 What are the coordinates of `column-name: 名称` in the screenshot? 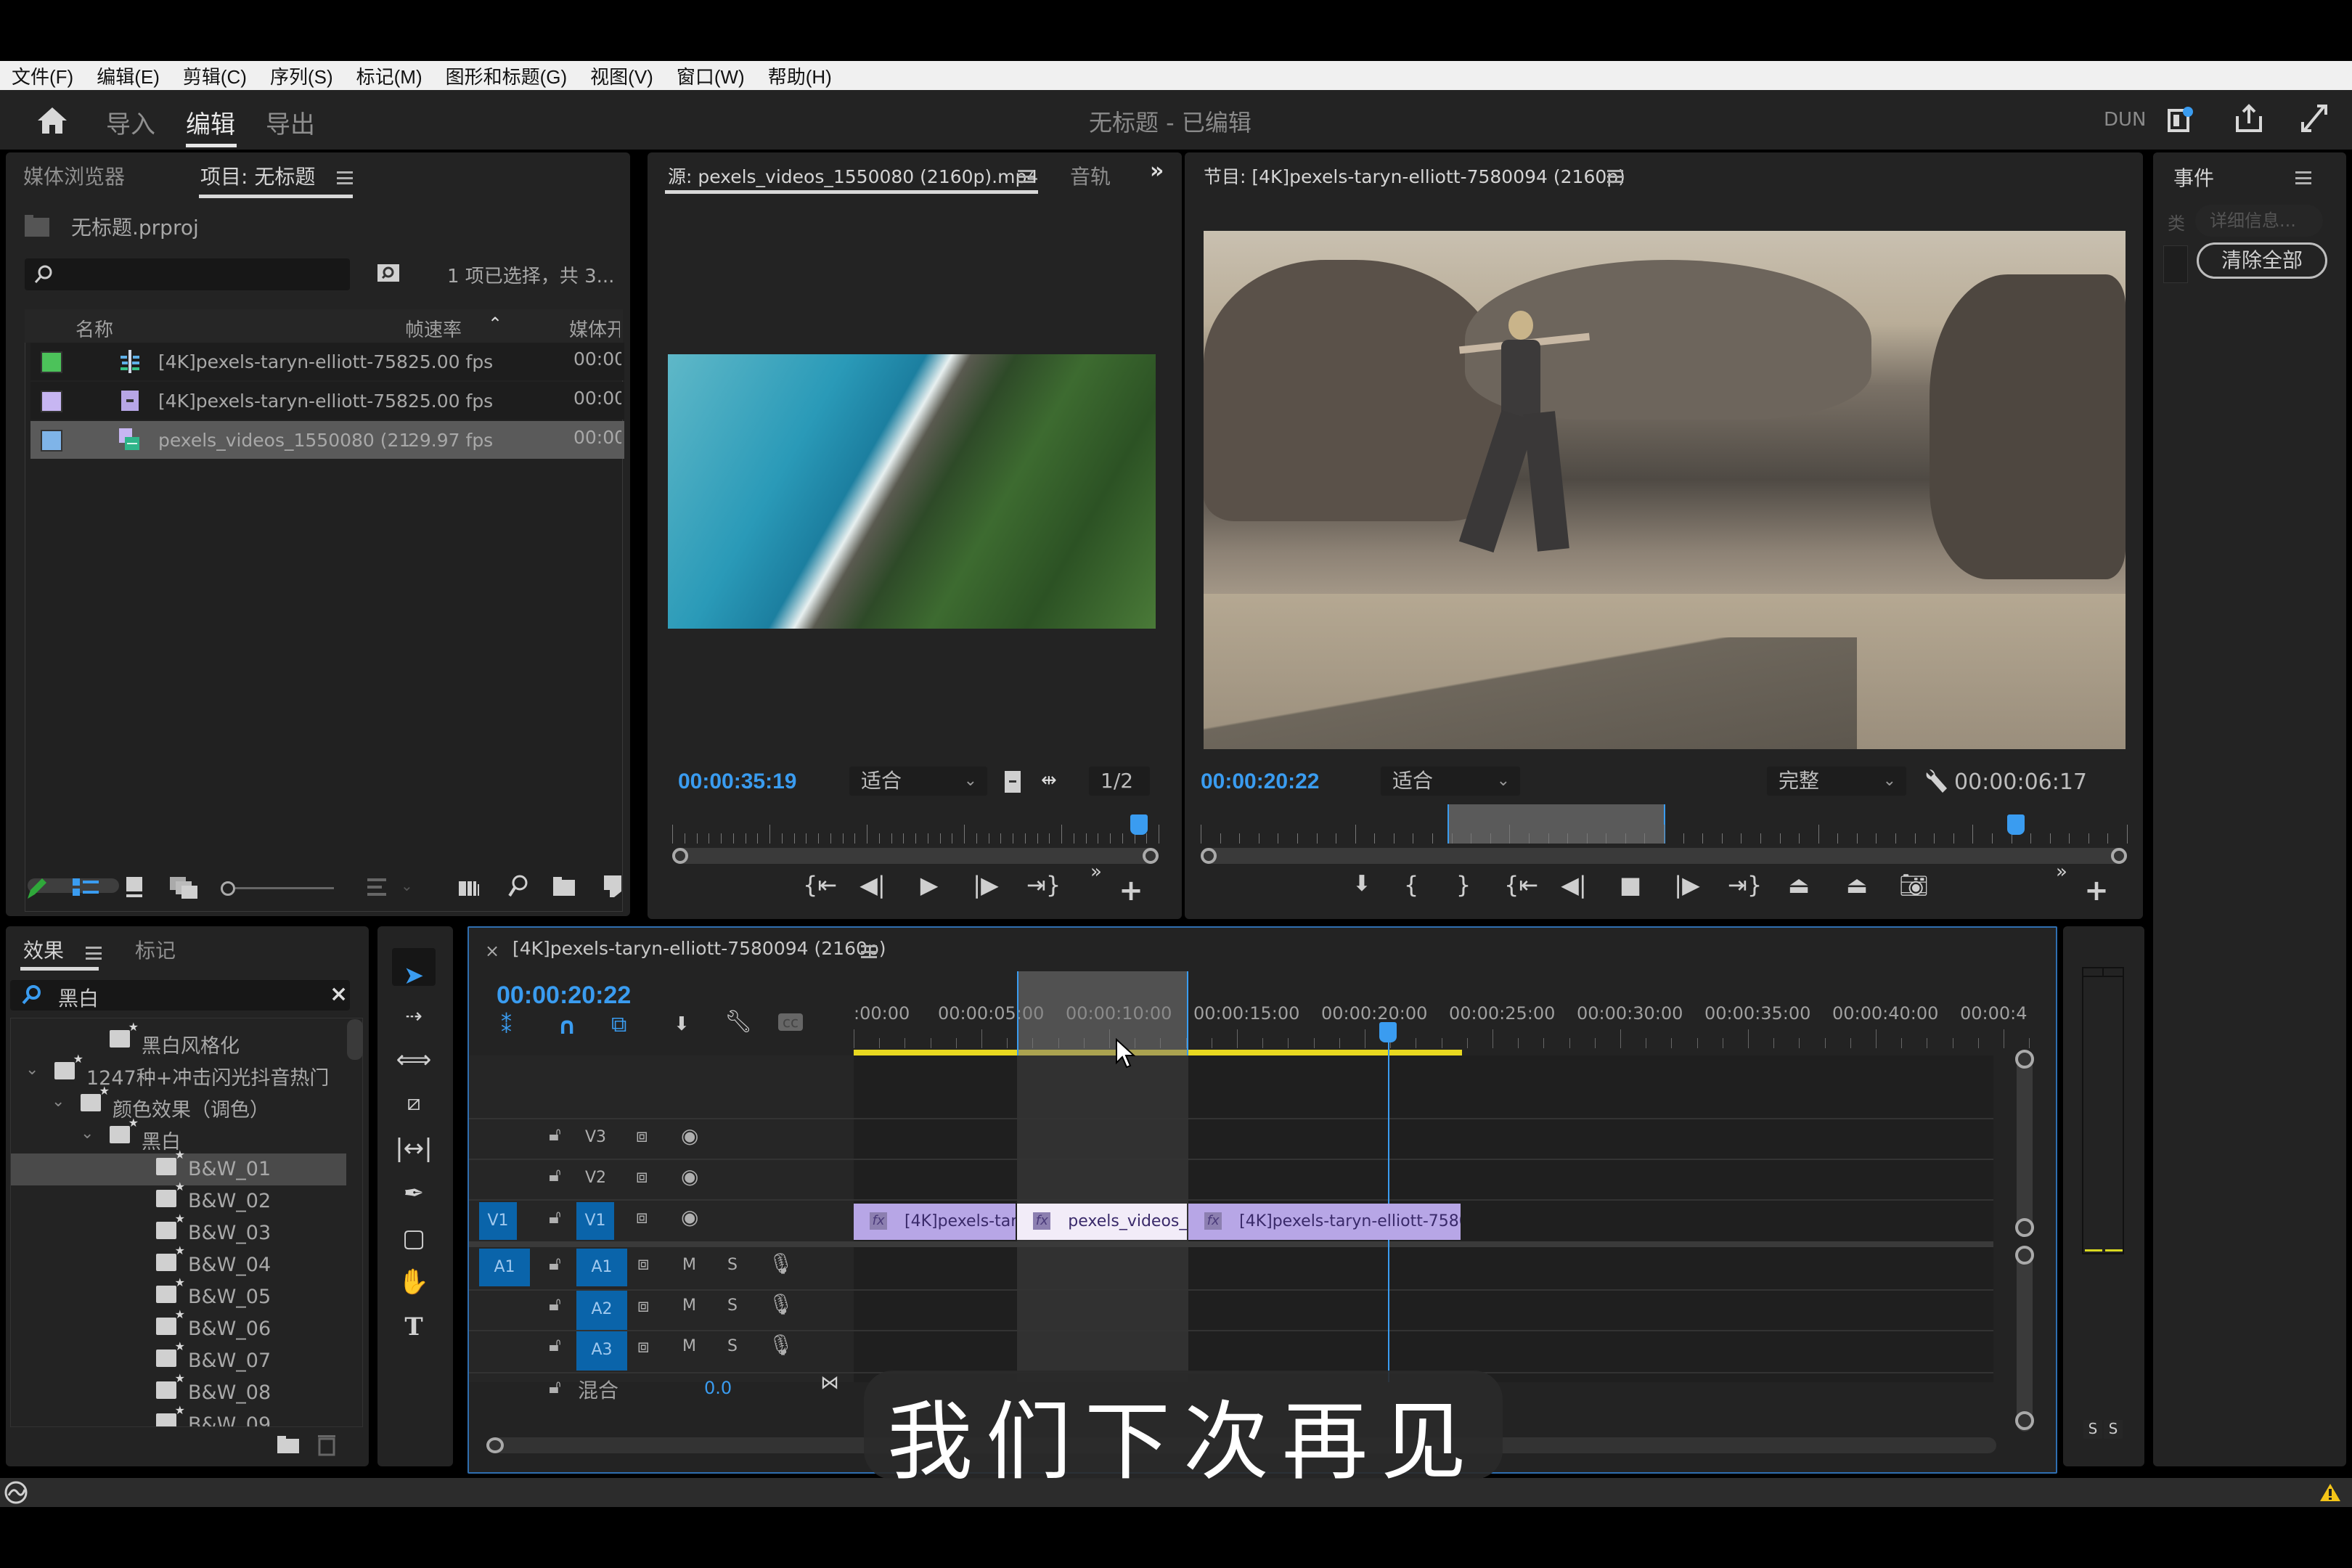 It's located at (94, 329).